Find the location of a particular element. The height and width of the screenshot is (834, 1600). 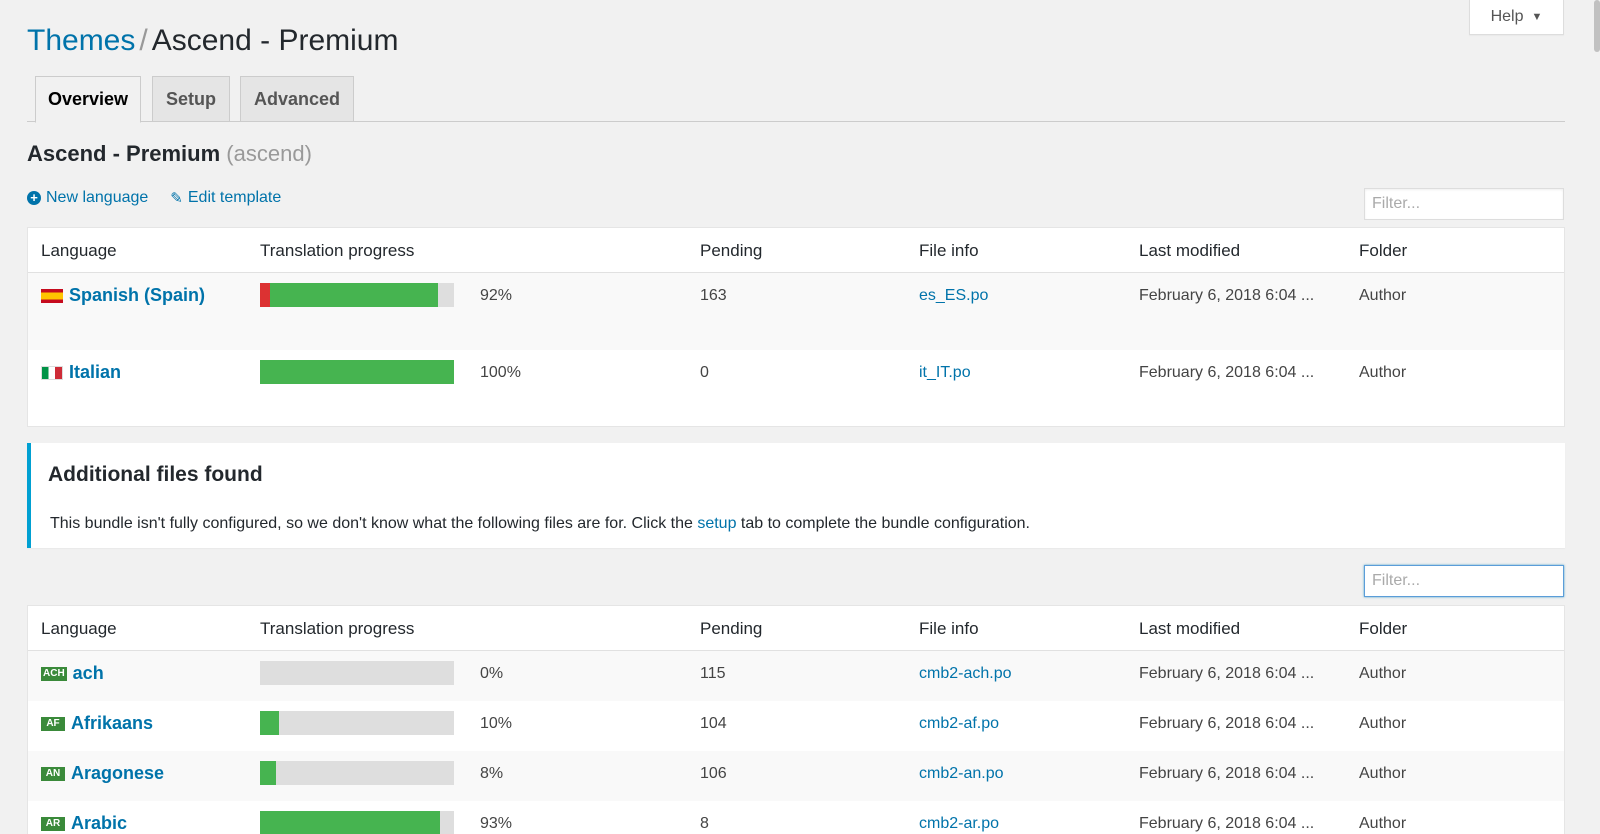

file-link: cmb2-ach.po is located at coordinates (965, 674).